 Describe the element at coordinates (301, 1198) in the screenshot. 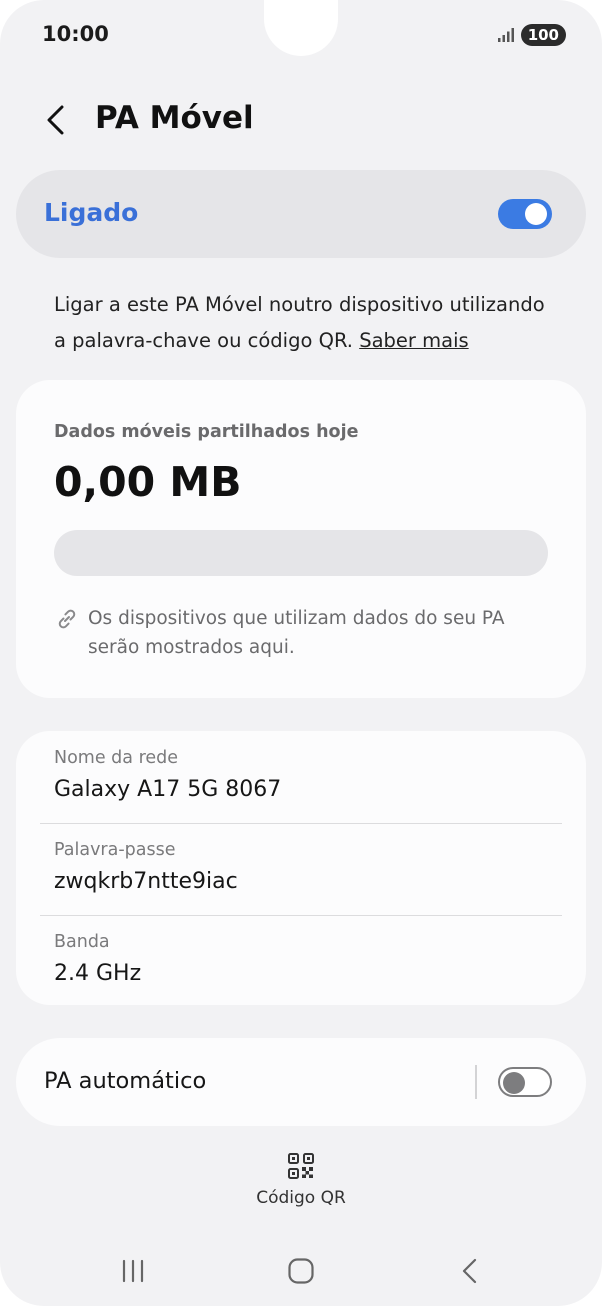

I see `qr-code-label: Código QR` at that location.